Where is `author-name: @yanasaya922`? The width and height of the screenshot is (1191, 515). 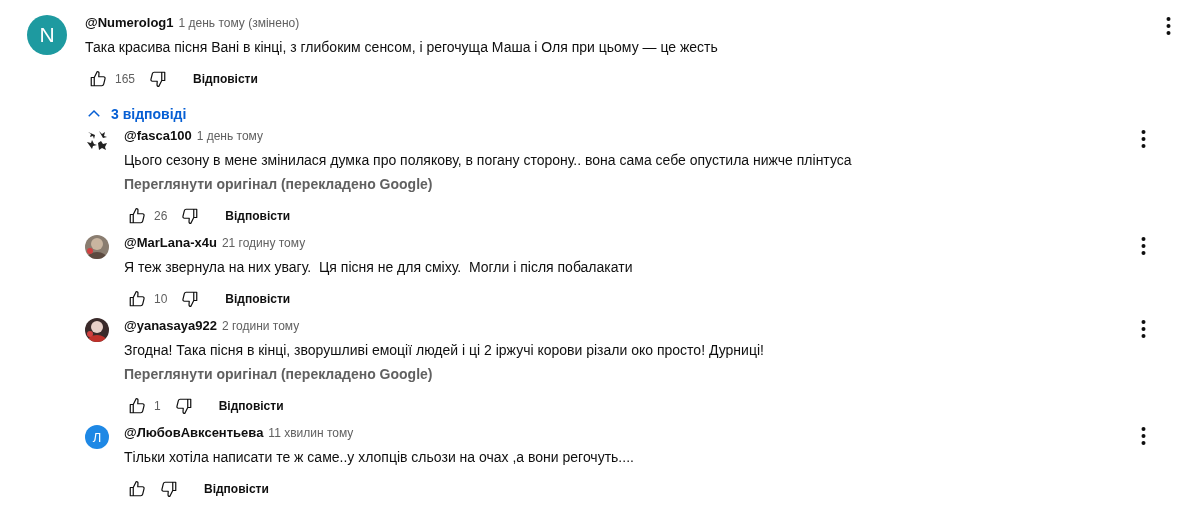
author-name: @yanasaya922 is located at coordinates (170, 325).